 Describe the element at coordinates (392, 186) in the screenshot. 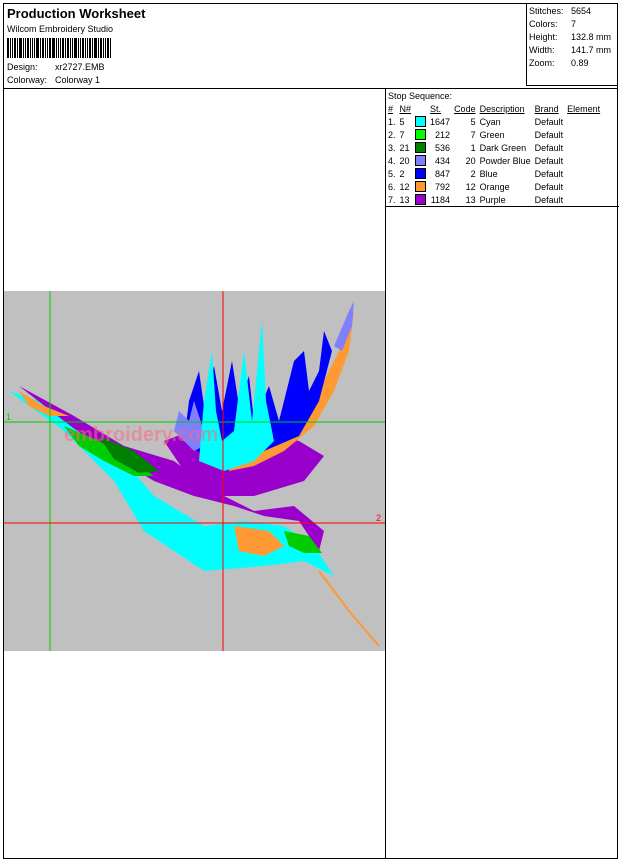

I see `cell-idx: 6.` at that location.